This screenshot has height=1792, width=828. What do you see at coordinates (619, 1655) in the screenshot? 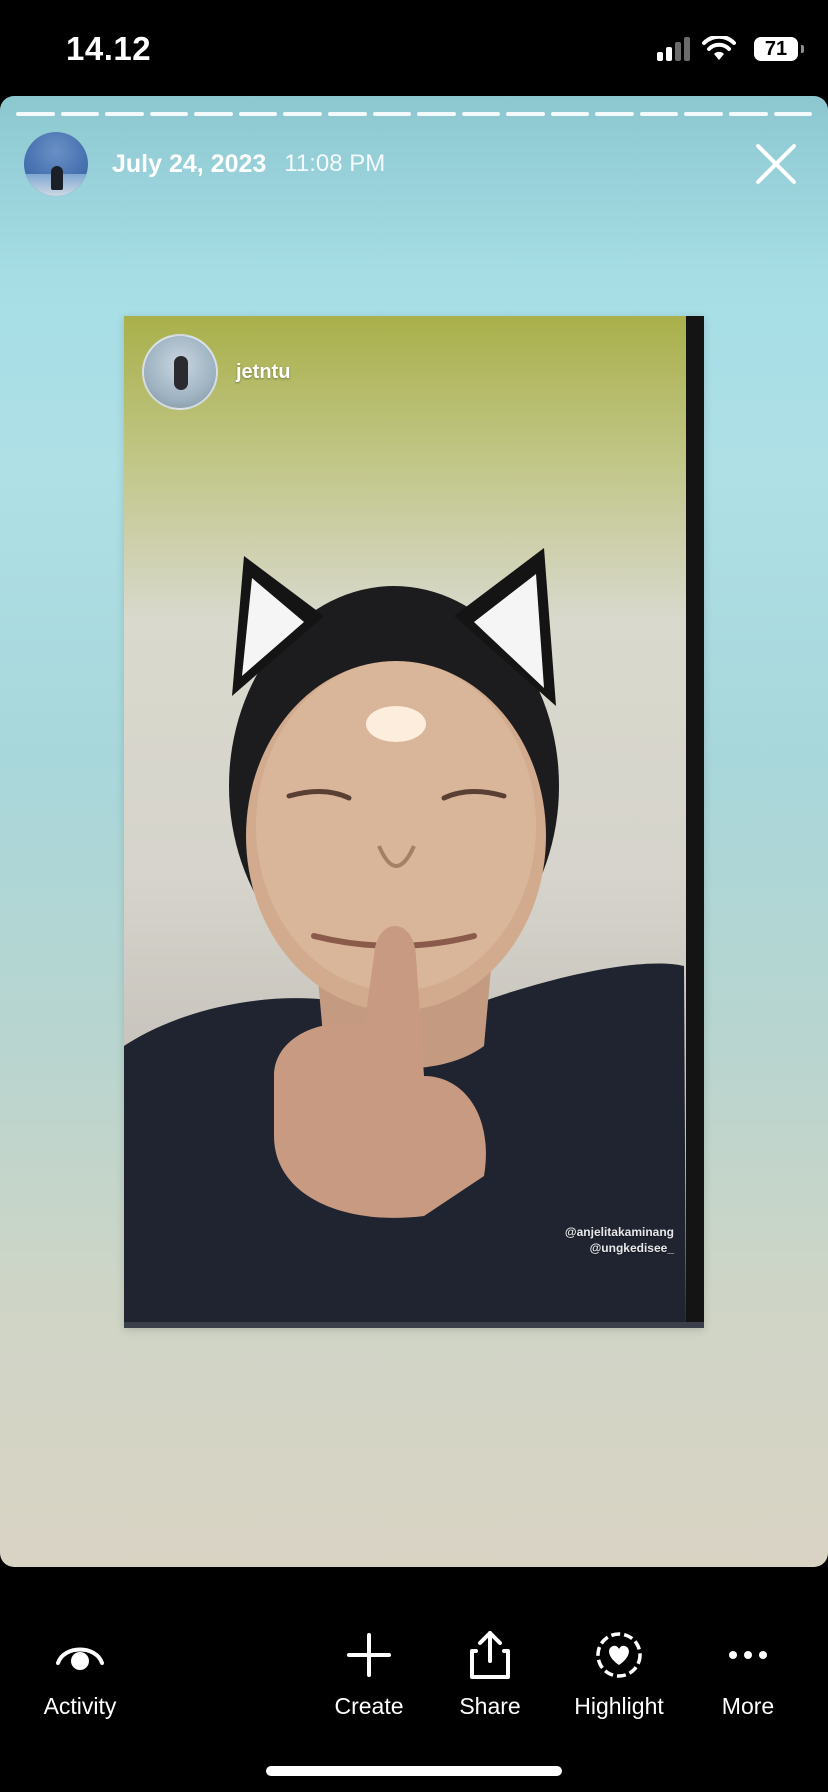
I see `heart-circle-icon` at bounding box center [619, 1655].